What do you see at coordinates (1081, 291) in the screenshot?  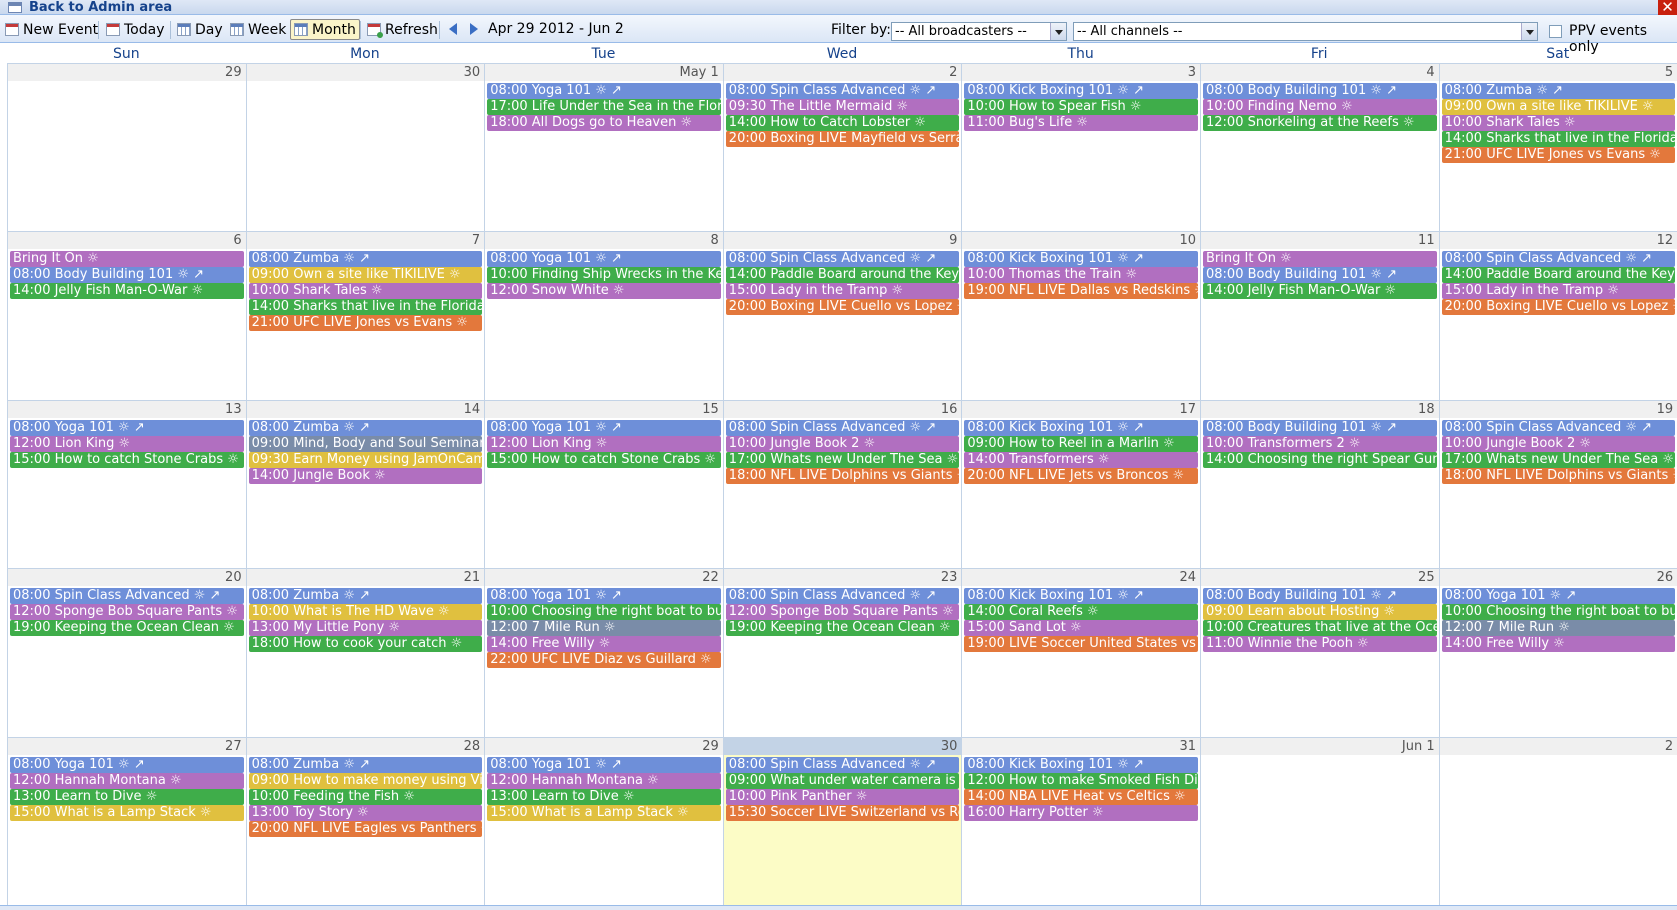 I see `calendar-event: 19:00 NFL LIVE Dallas vs Redskins ☼` at bounding box center [1081, 291].